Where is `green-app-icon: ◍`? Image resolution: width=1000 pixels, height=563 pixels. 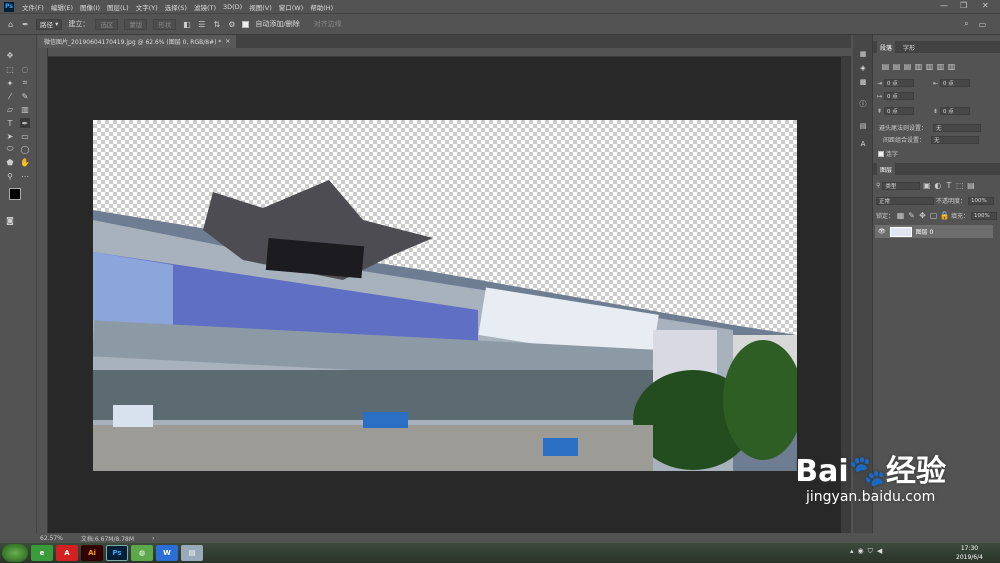
green-app-icon: ◍ is located at coordinates (142, 553).